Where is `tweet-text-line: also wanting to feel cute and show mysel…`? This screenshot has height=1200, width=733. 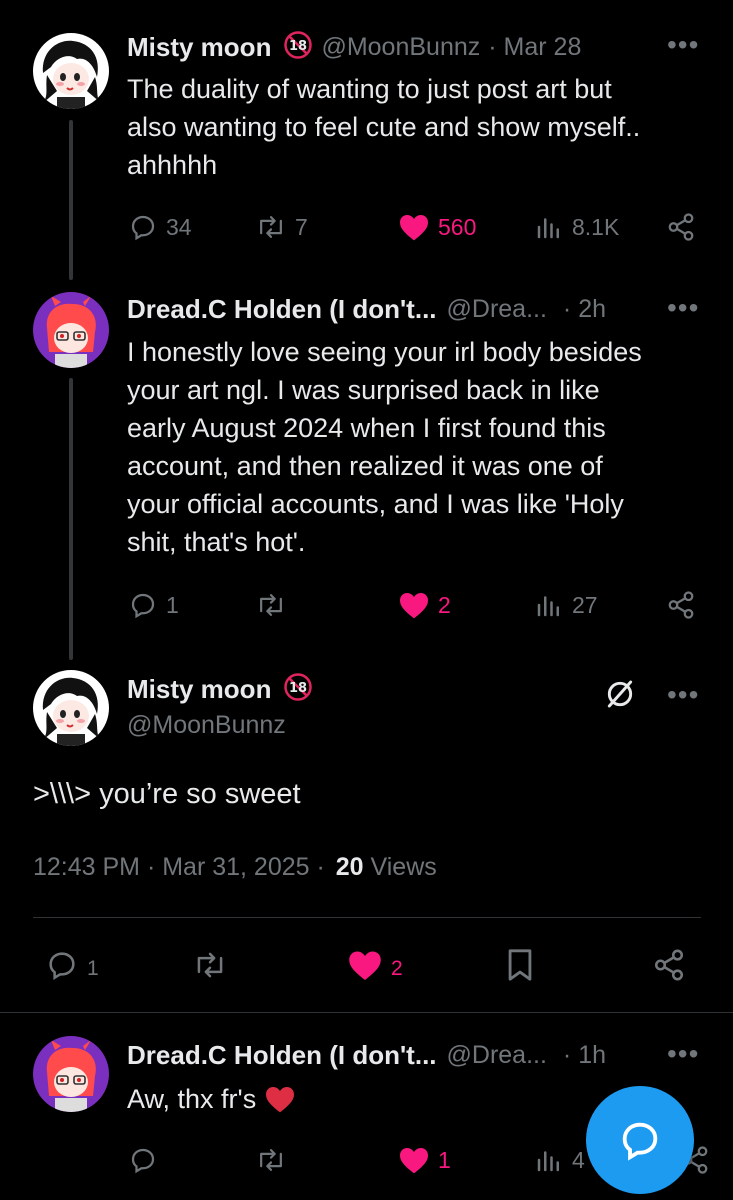 tweet-text-line: also wanting to feel cute and show mysel… is located at coordinates (384, 127).